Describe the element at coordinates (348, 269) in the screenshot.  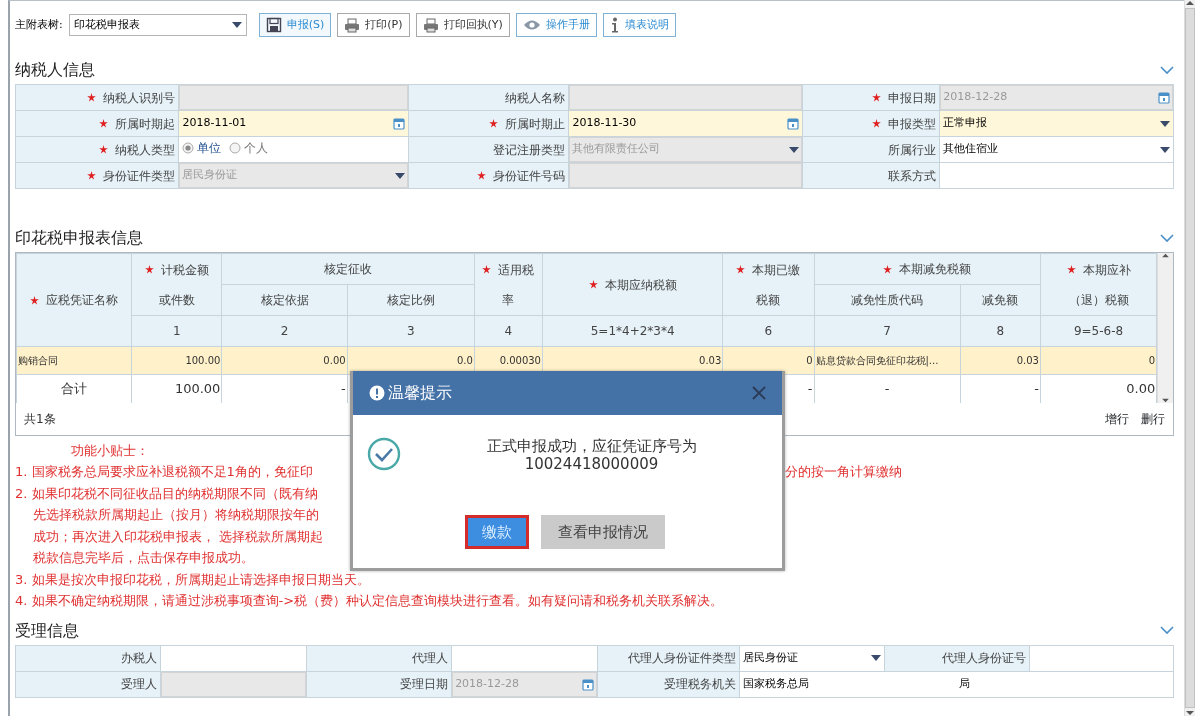
I see `column-header: 核定征收` at that location.